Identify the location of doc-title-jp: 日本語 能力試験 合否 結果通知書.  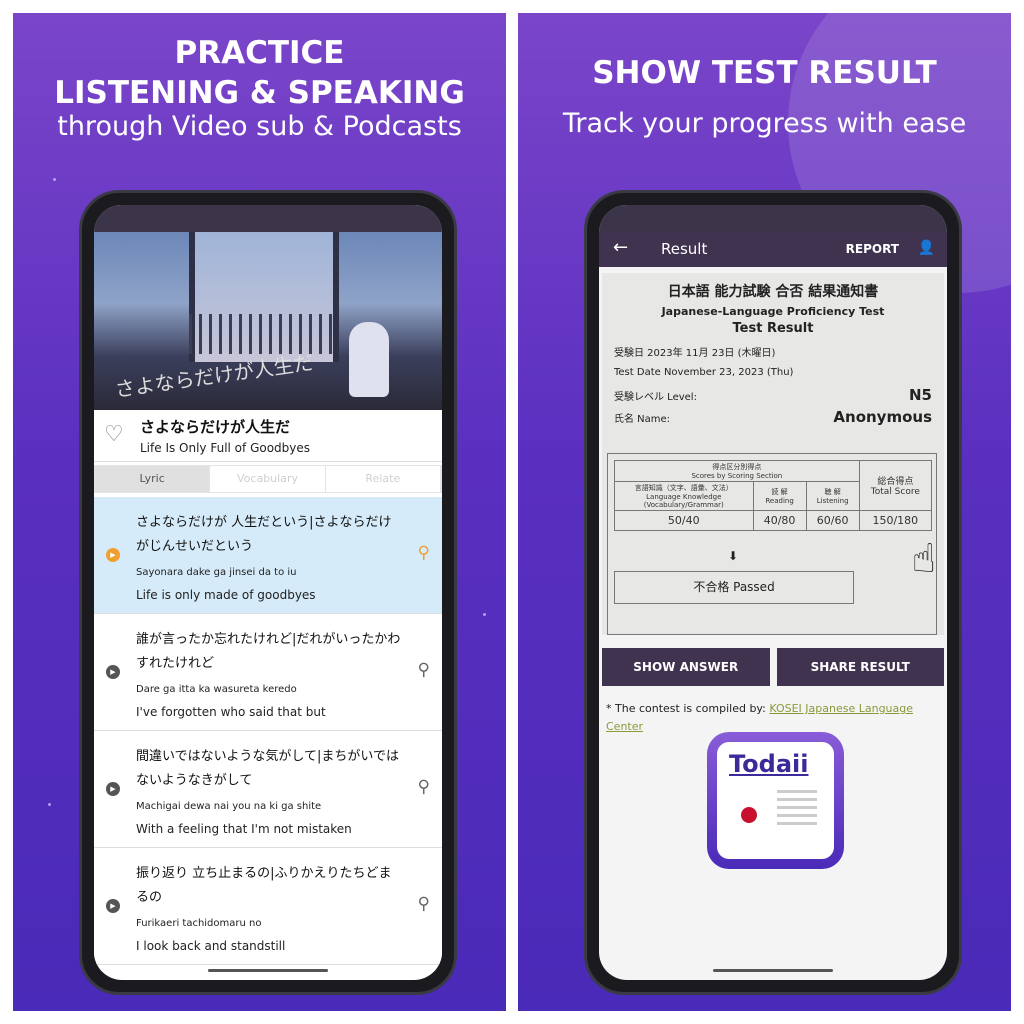
(773, 292).